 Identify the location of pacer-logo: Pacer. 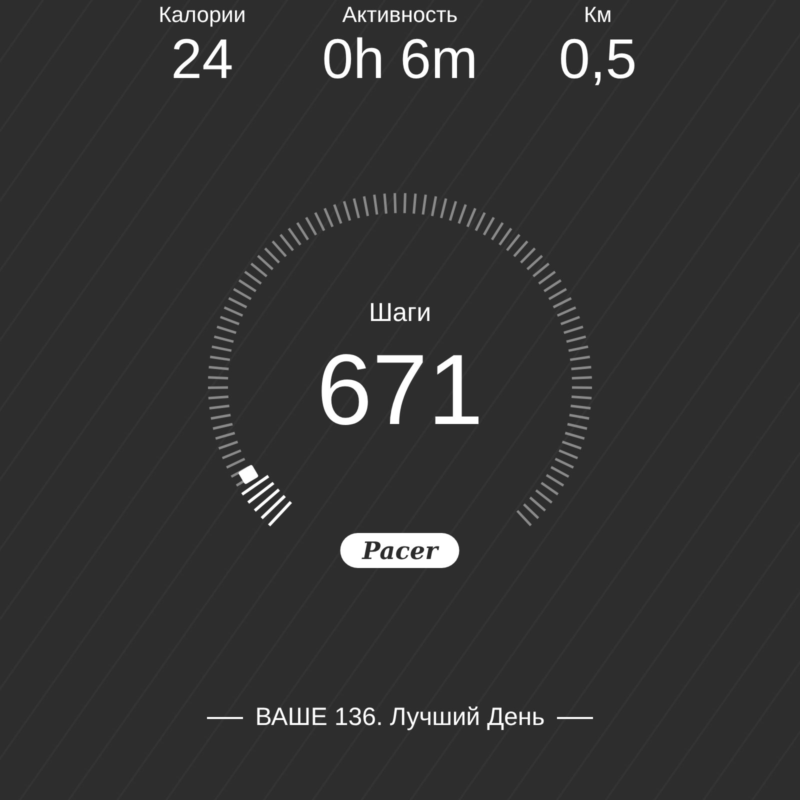
(400, 550).